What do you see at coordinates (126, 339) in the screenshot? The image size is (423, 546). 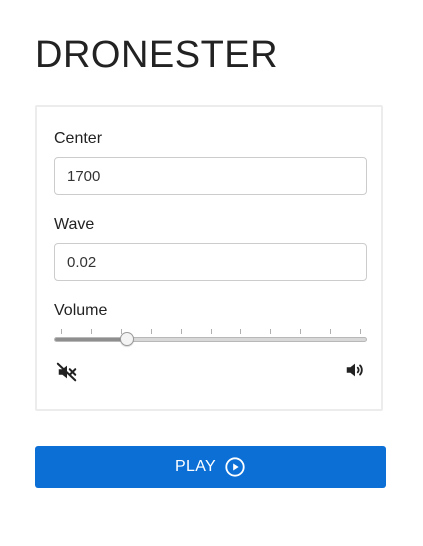 I see `volume-slider-thumb` at bounding box center [126, 339].